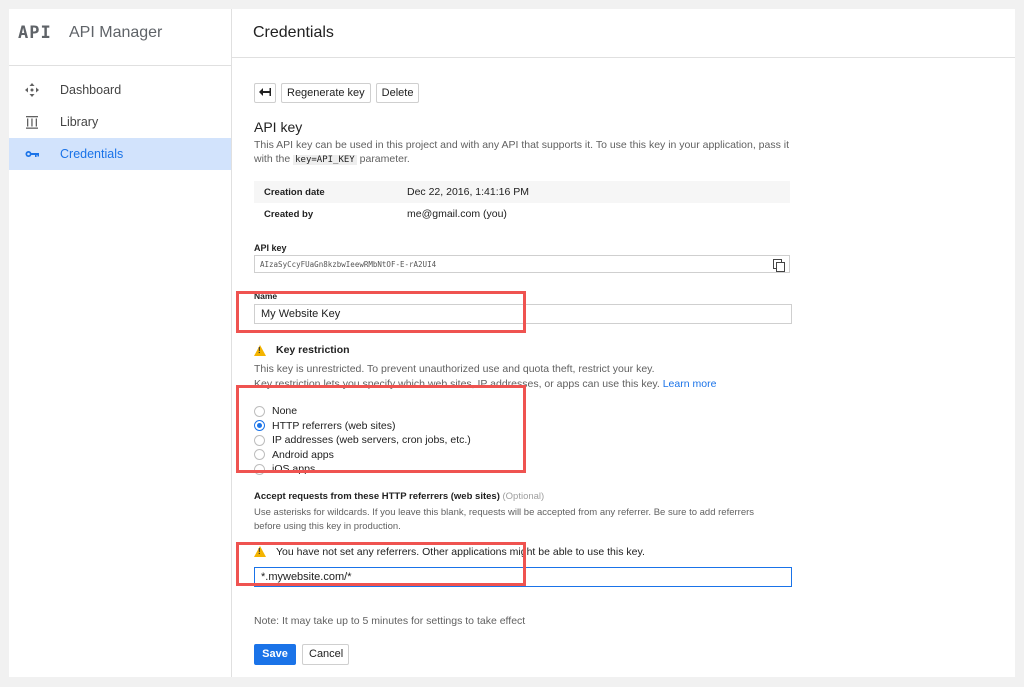  I want to click on sidebar-divider, so click(120, 65).